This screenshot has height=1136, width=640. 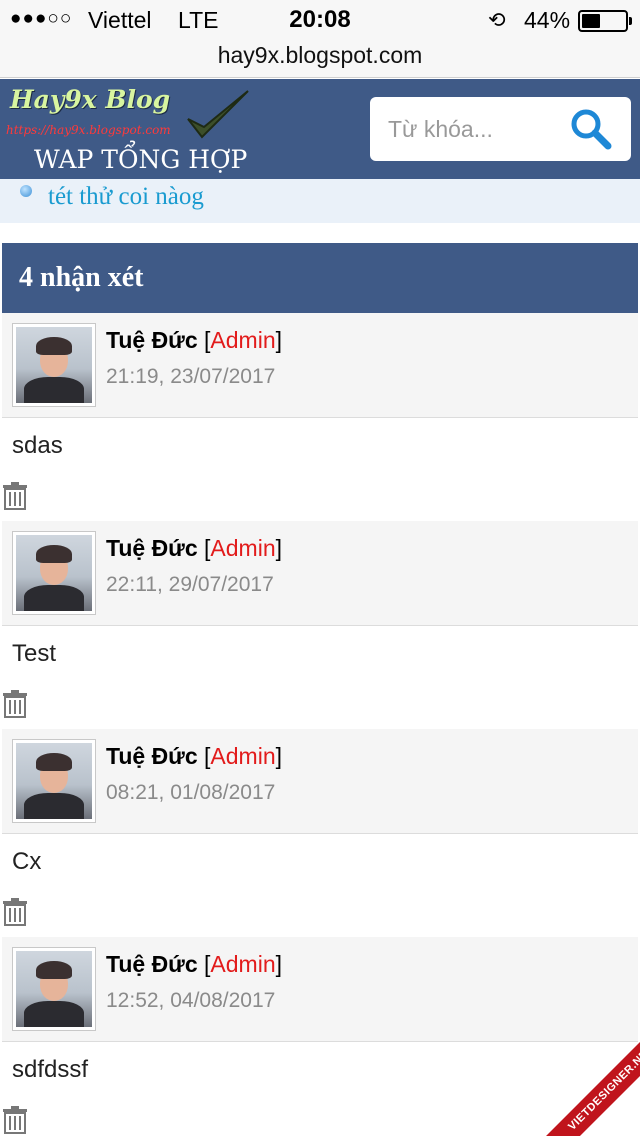 I want to click on comment-timestamp: 22:11, 29/07/2017, so click(x=190, y=584).